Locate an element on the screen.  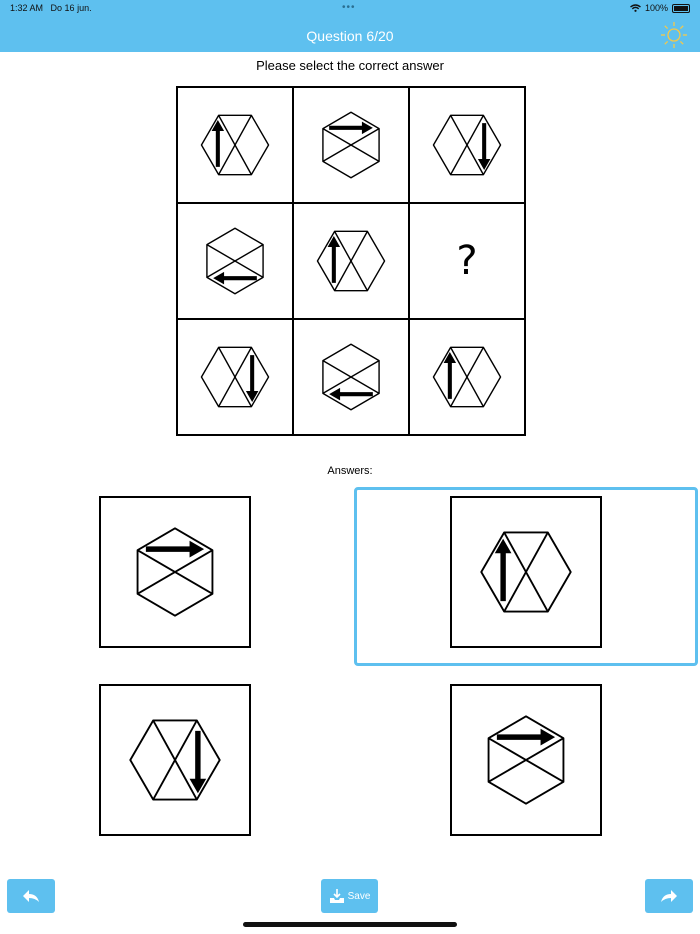
forward-arrow-icon is located at coordinates (669, 896).